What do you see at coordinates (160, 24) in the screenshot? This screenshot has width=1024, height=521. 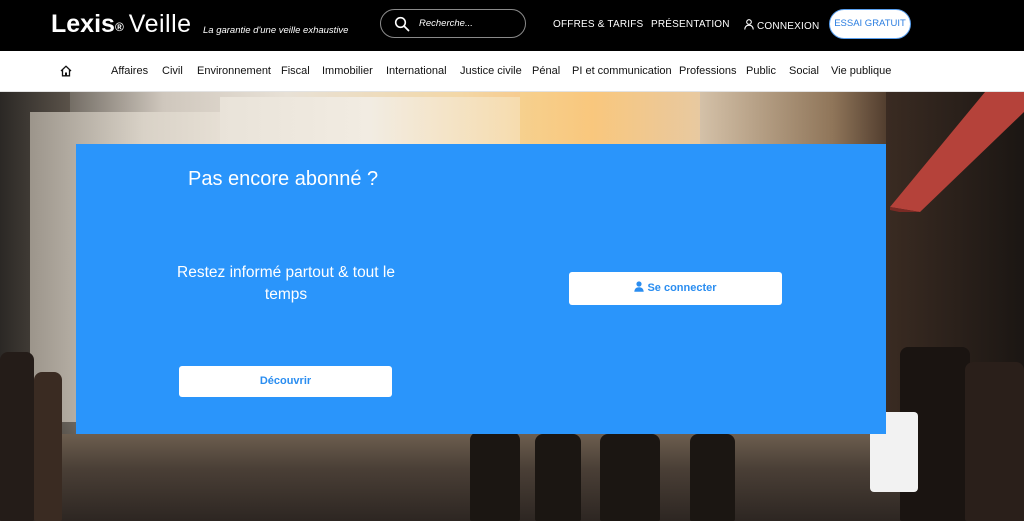 I see `brand-name-part2: Veille` at bounding box center [160, 24].